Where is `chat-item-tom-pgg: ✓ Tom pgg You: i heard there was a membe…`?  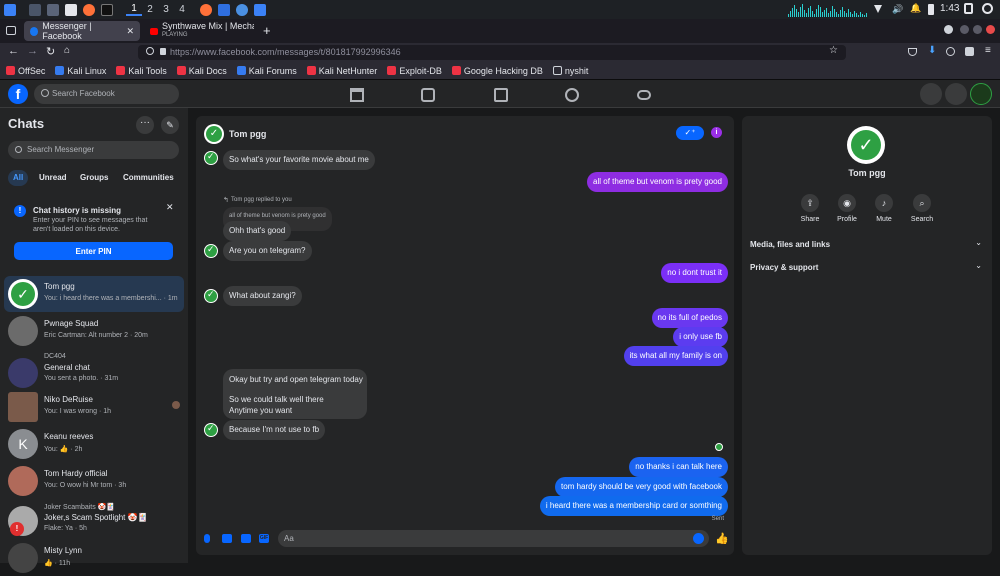 chat-item-tom-pgg: ✓ Tom pgg You: i heard there was a membe… is located at coordinates (94, 294).